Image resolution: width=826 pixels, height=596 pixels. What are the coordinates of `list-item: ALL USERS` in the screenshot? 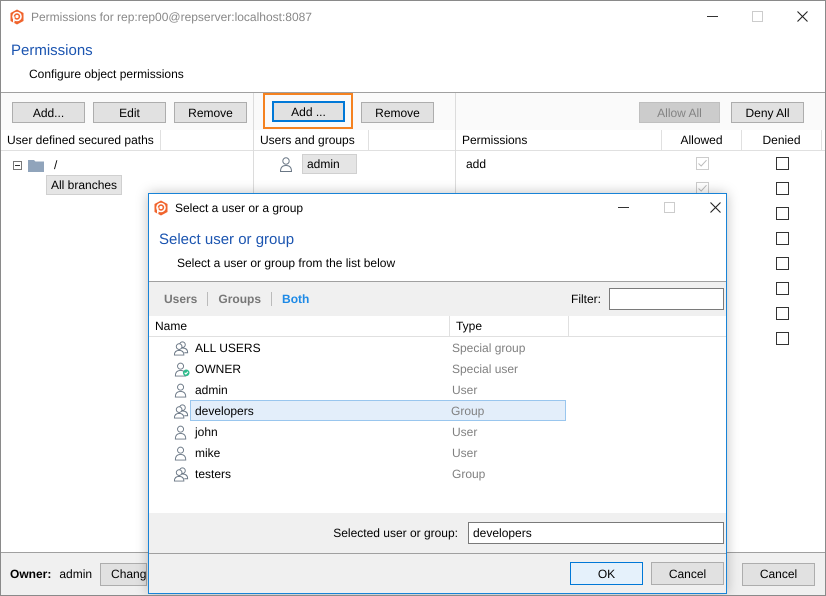 It's located at (318, 347).